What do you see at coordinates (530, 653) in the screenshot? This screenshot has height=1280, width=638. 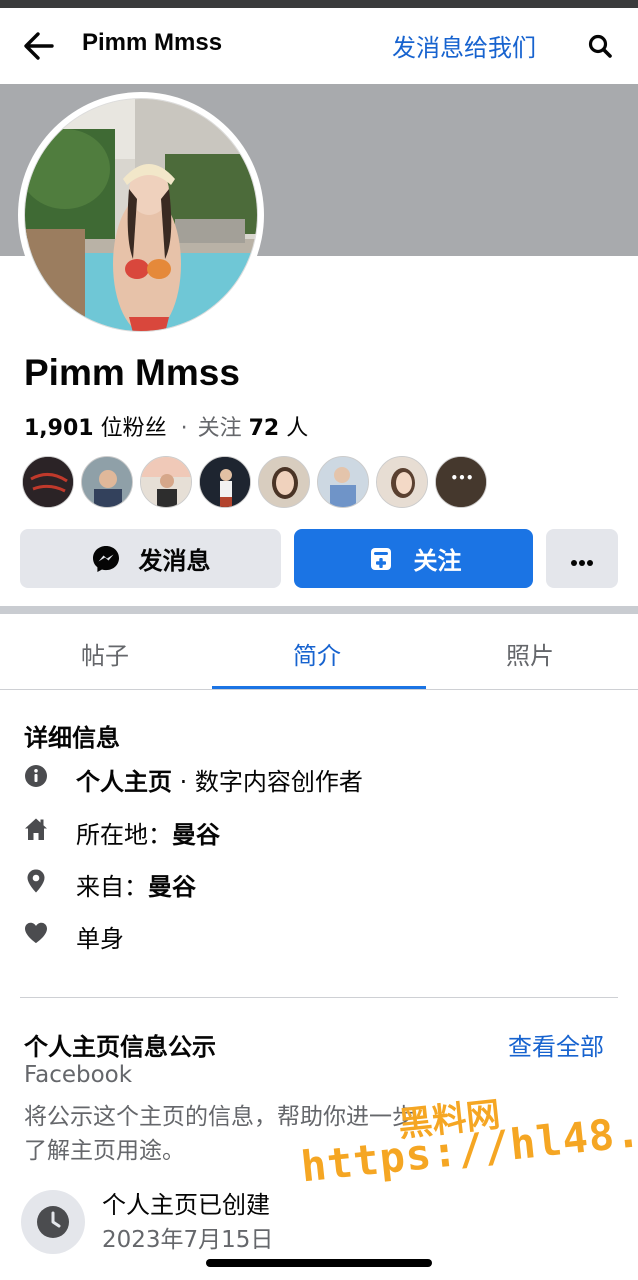 I see `tab-photos: 照片` at bounding box center [530, 653].